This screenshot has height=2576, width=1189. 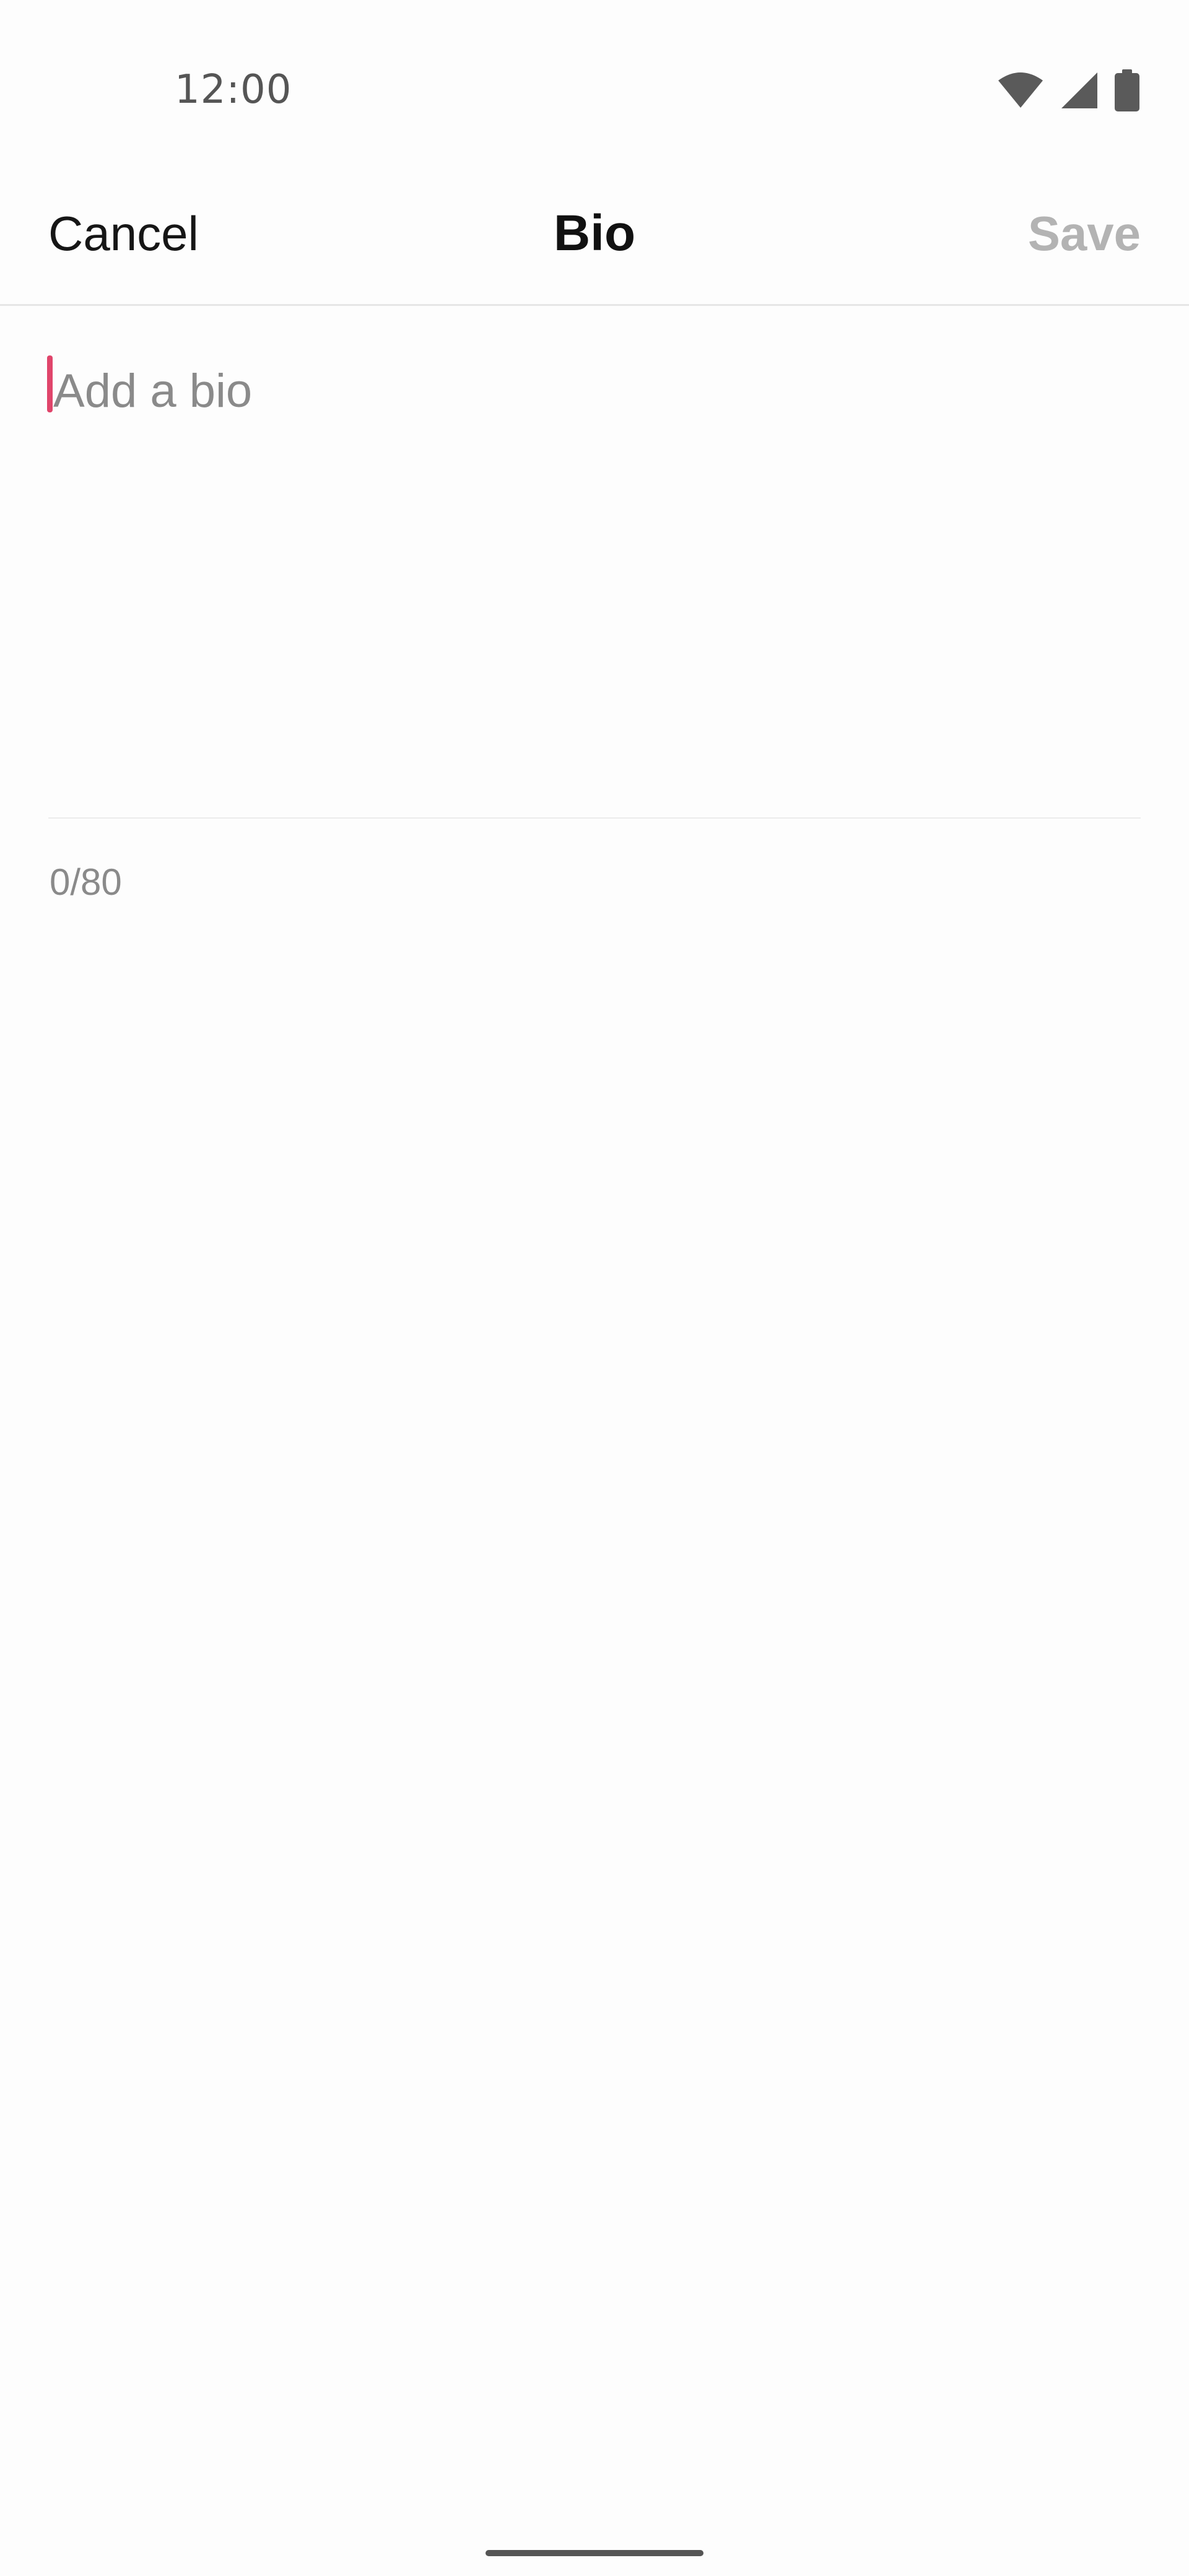 What do you see at coordinates (1020, 90) in the screenshot?
I see `wifi-icon` at bounding box center [1020, 90].